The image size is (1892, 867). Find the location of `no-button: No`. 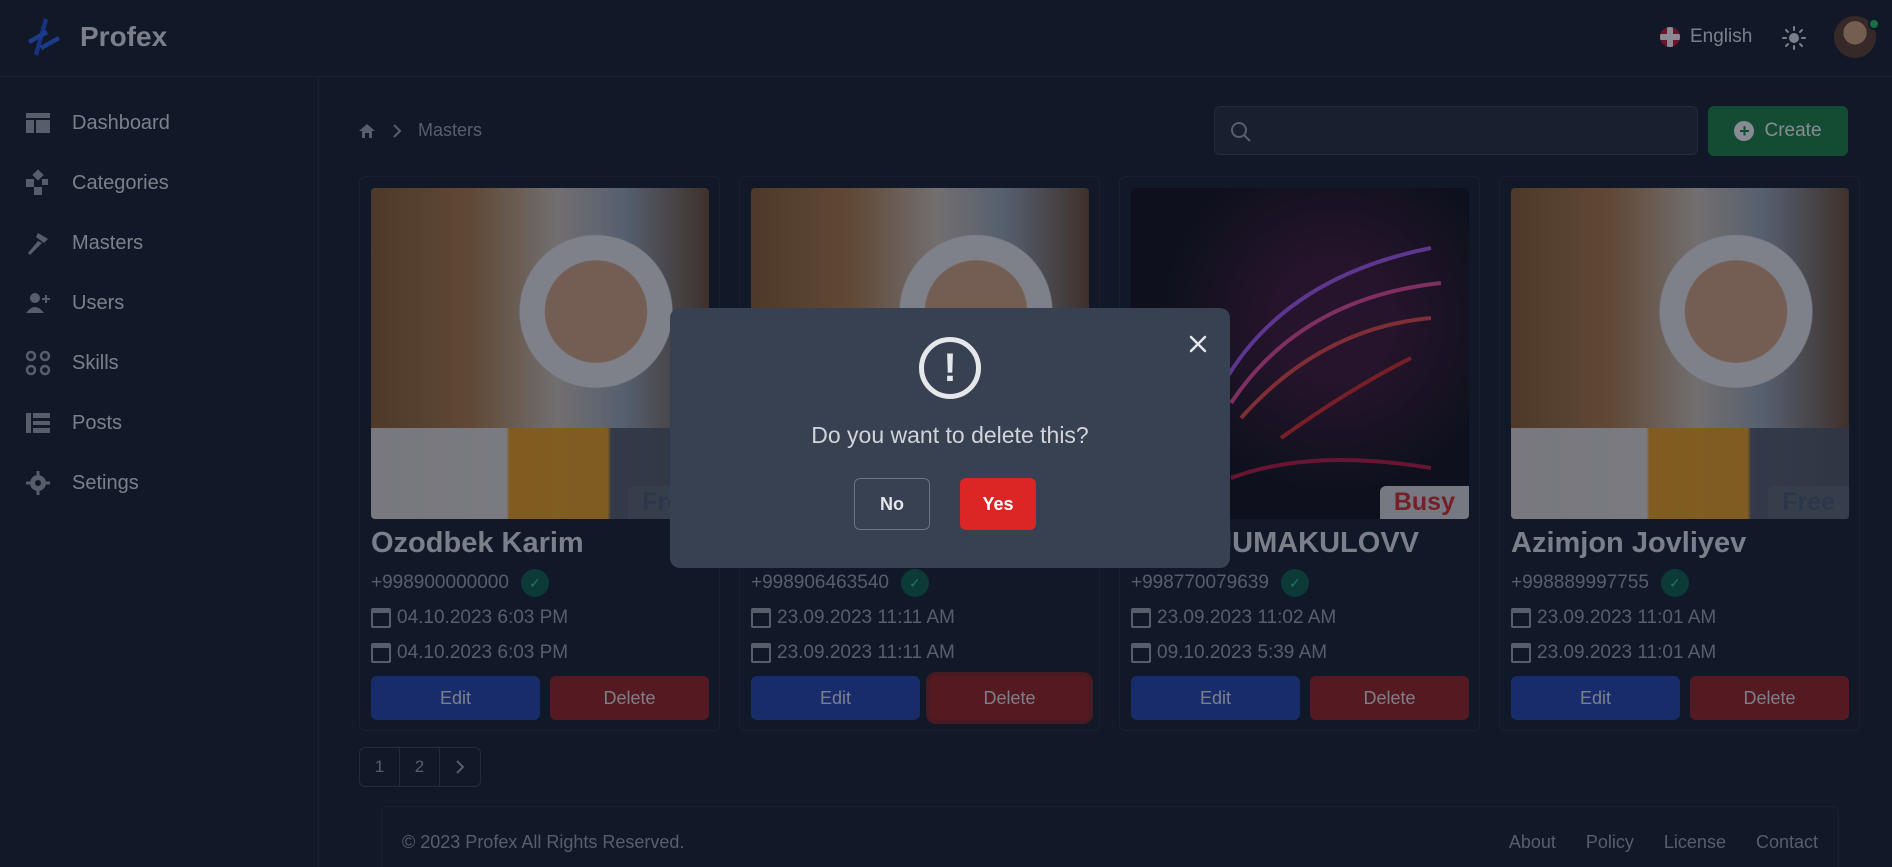

no-button: No is located at coordinates (892, 504).